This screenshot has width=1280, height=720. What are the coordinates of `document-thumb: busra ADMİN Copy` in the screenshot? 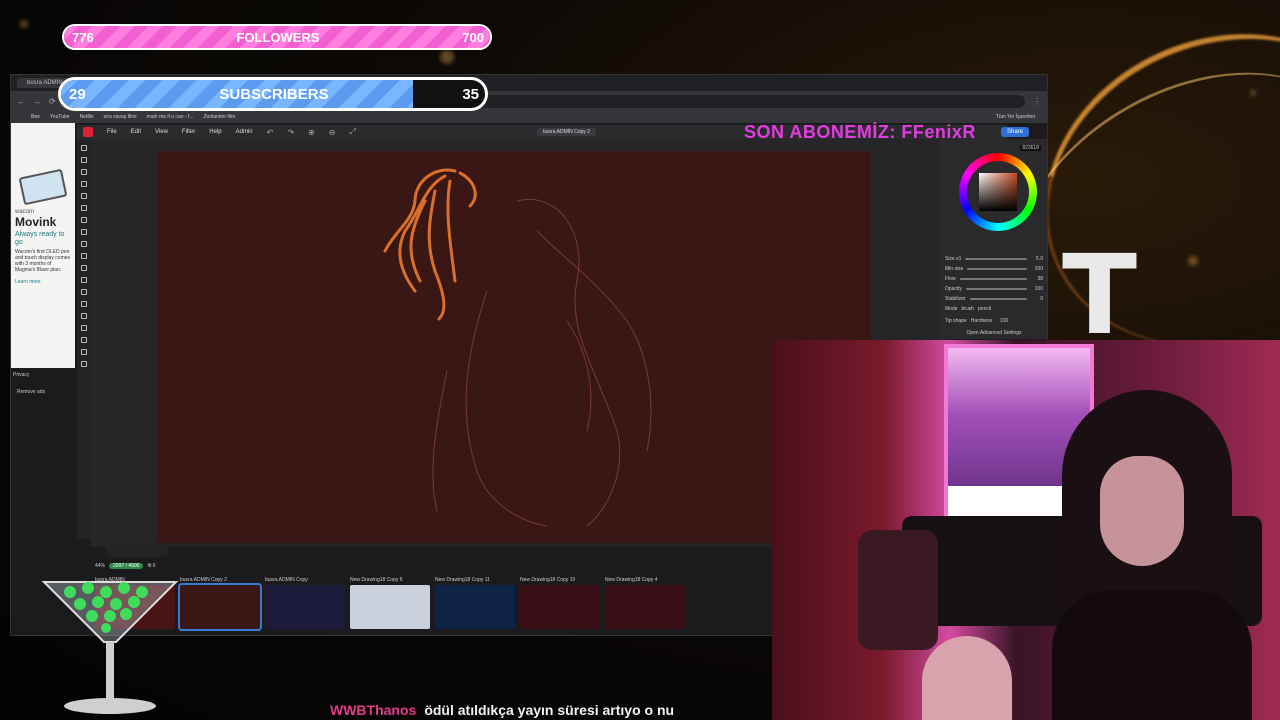 It's located at (305, 606).